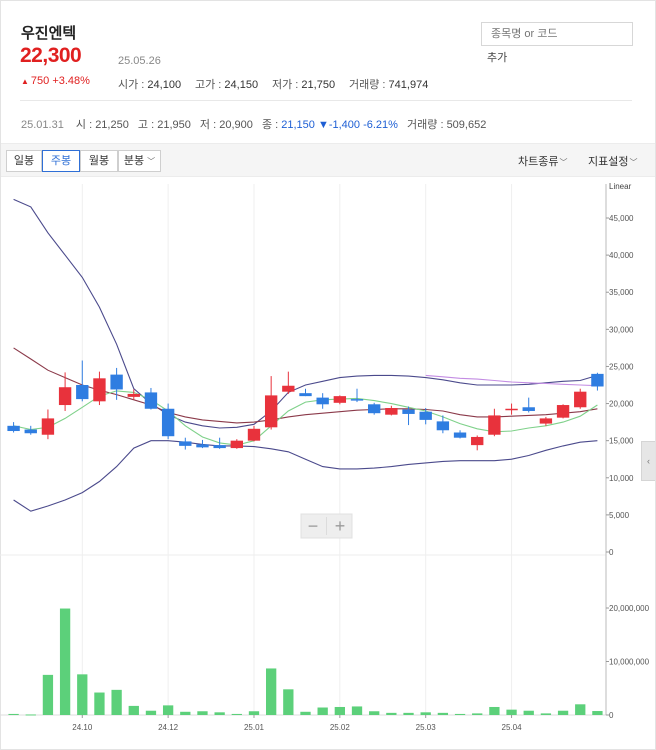 This screenshot has height=750, width=656. I want to click on low-stat: 저가 : 21,750, so click(304, 85).